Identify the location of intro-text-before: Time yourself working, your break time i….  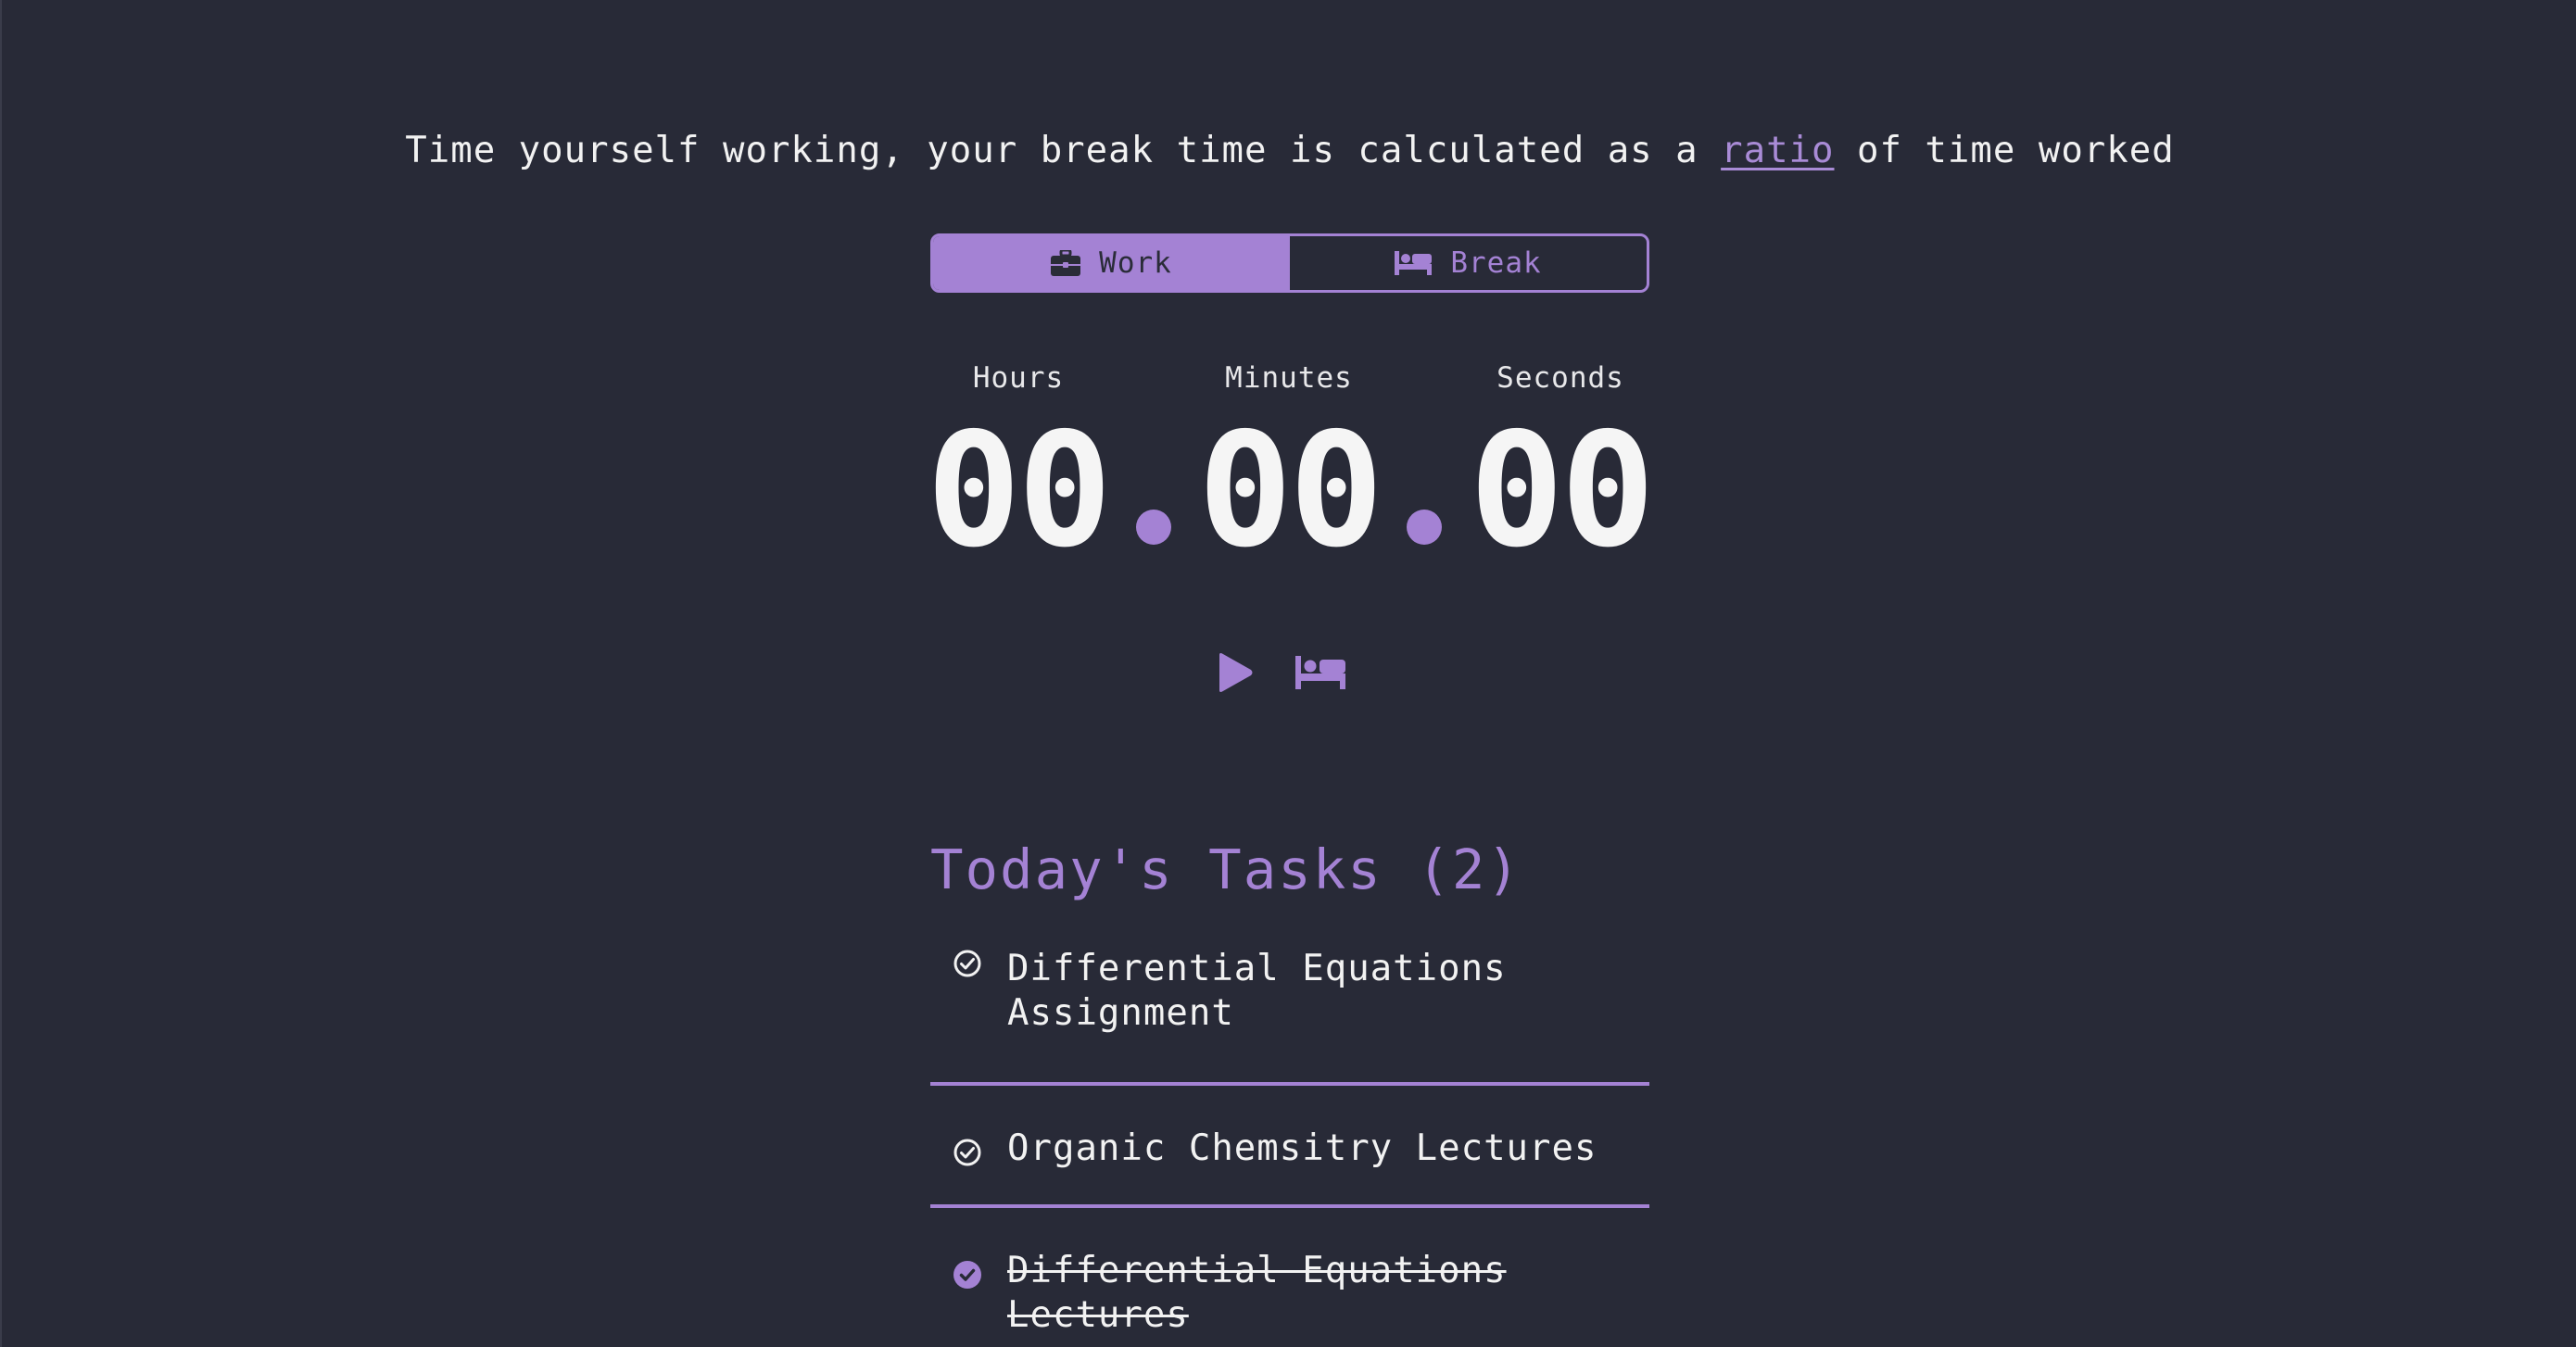
(1064, 151).